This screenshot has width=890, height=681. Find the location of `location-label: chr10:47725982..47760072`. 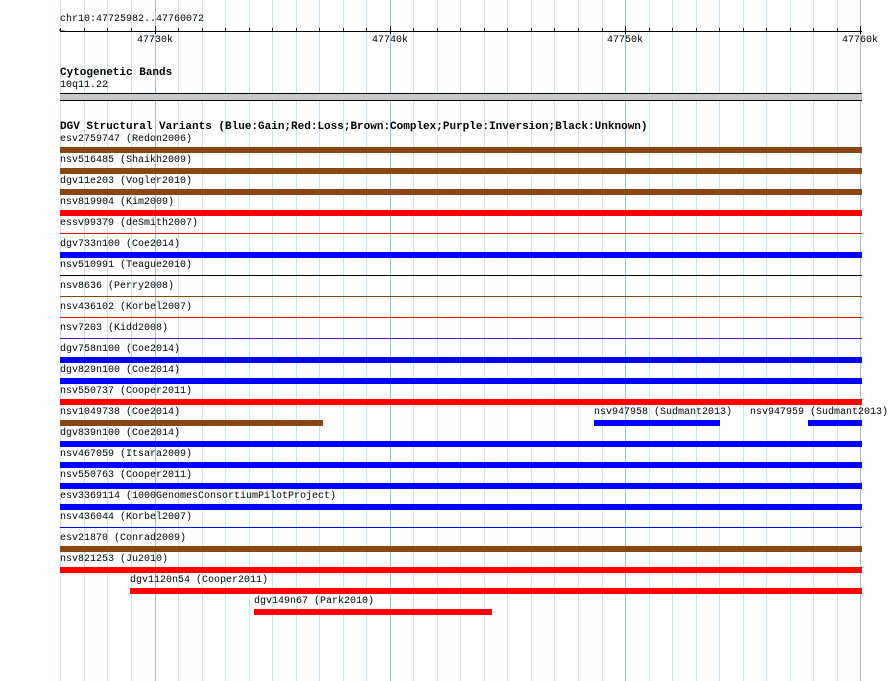

location-label: chr10:47725982..47760072 is located at coordinates (132, 19).